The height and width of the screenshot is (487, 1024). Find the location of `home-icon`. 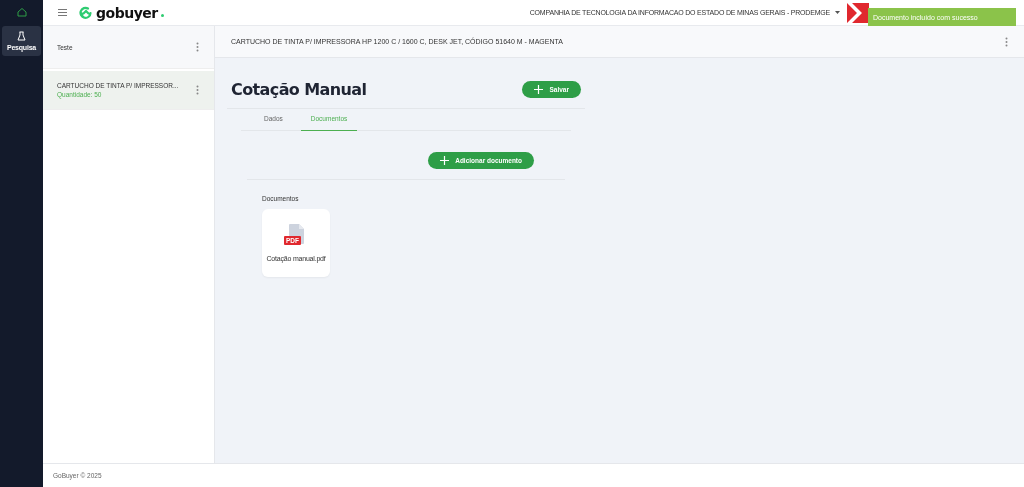

home-icon is located at coordinates (21, 12).